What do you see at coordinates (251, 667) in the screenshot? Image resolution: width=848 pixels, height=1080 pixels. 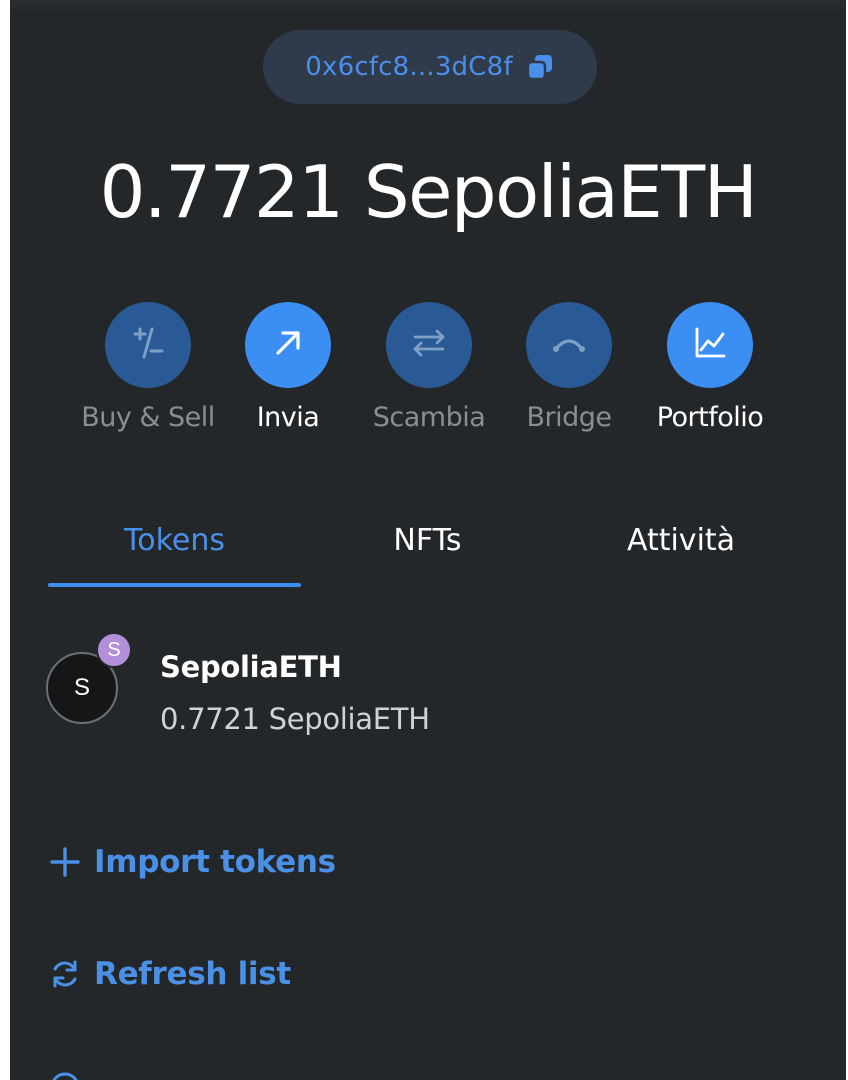 I see `token-name: SepoliaETH` at bounding box center [251, 667].